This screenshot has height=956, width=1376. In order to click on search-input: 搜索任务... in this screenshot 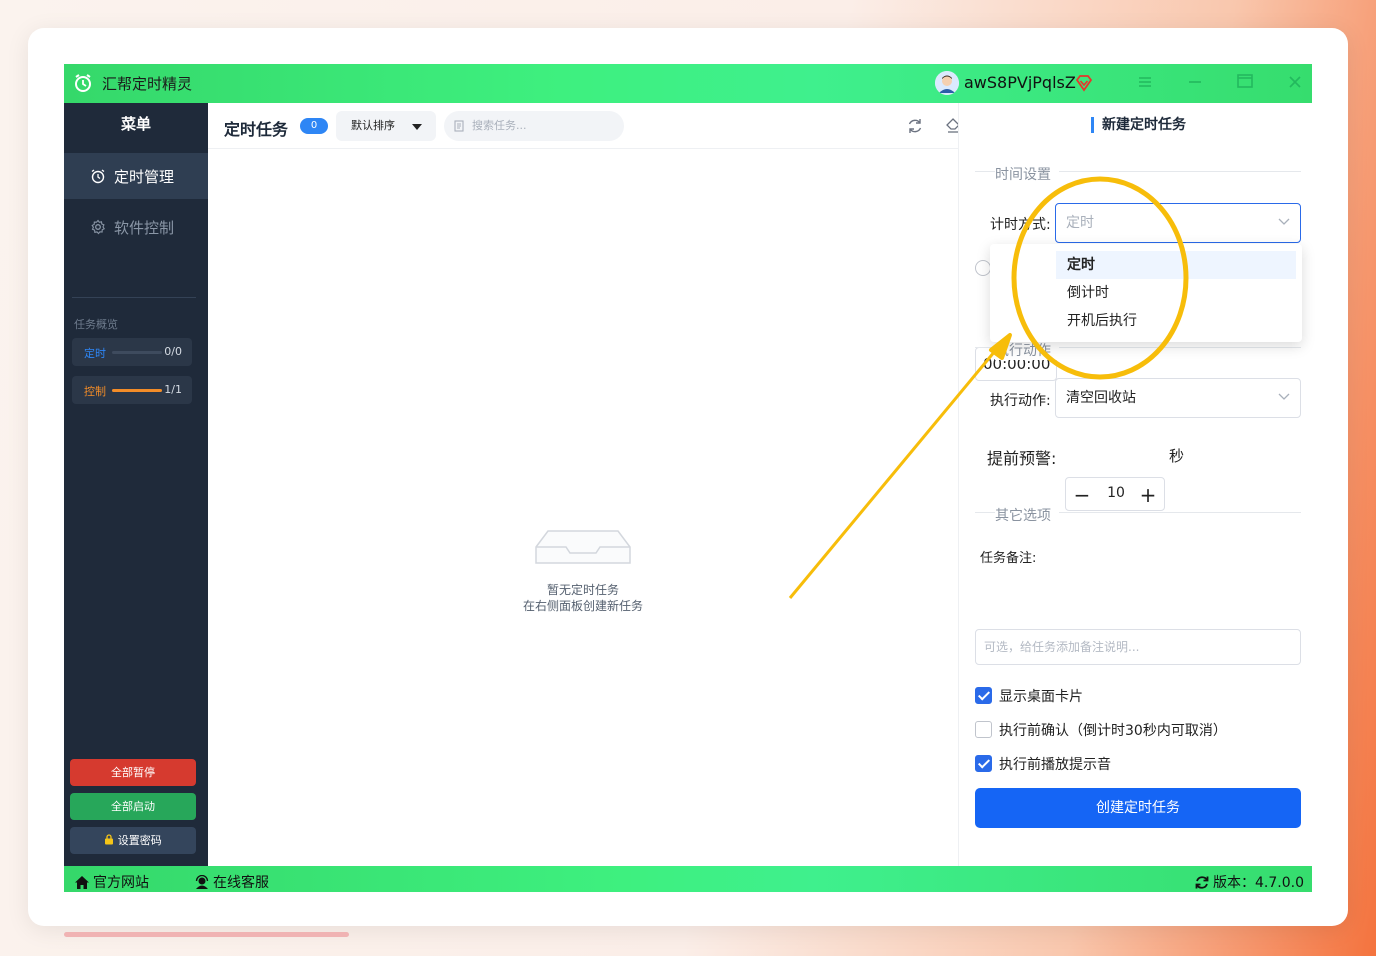, I will do `click(534, 126)`.